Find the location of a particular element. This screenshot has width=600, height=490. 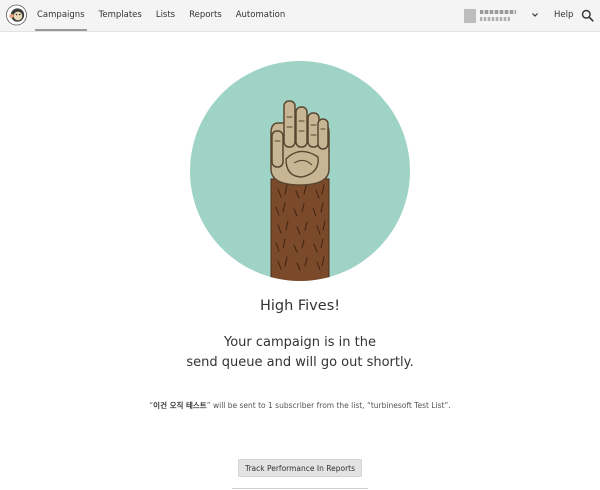

nav-lists: Lists is located at coordinates (165, 15).